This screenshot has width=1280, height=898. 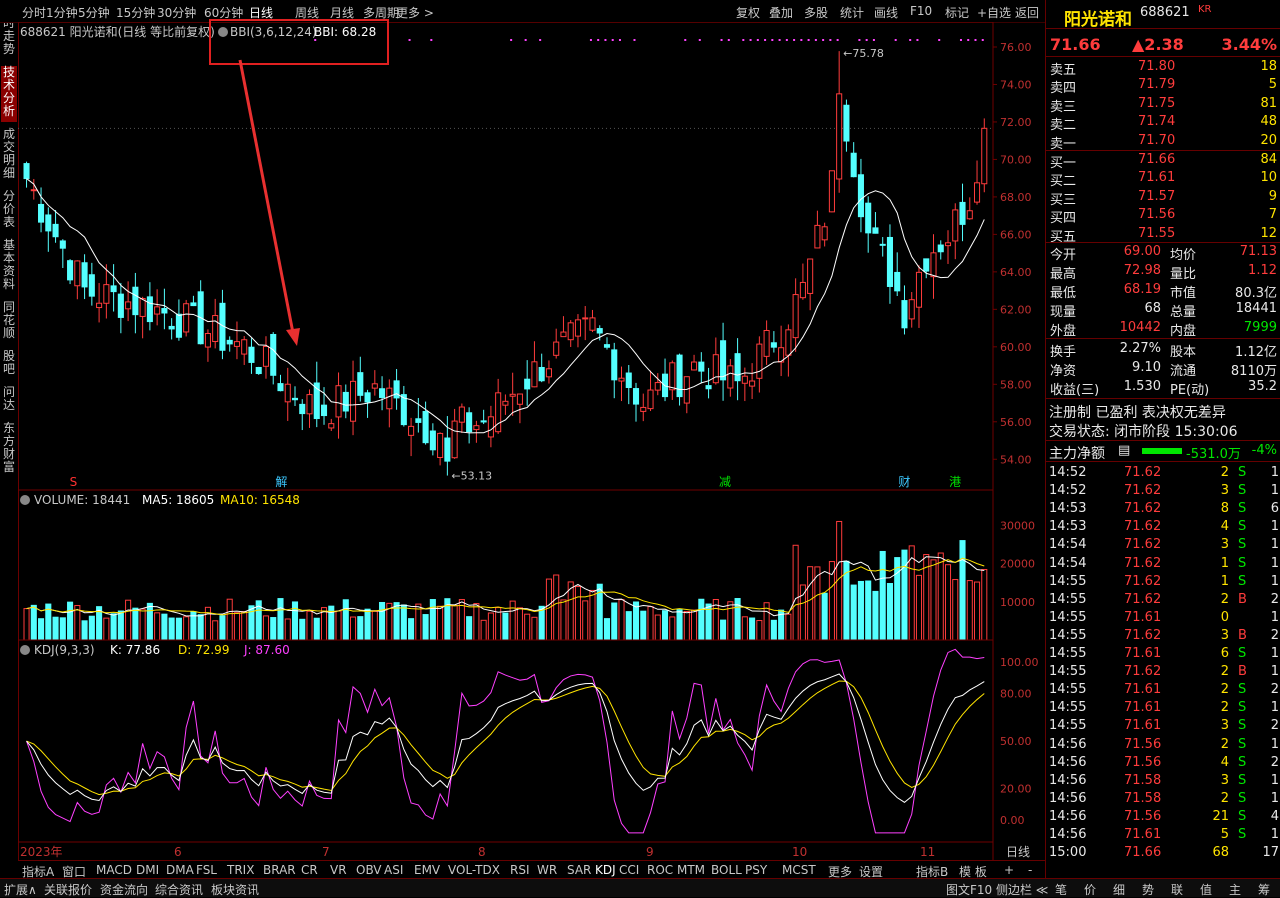 I want to click on indicator-tab-23: MCST, so click(x=799, y=870).